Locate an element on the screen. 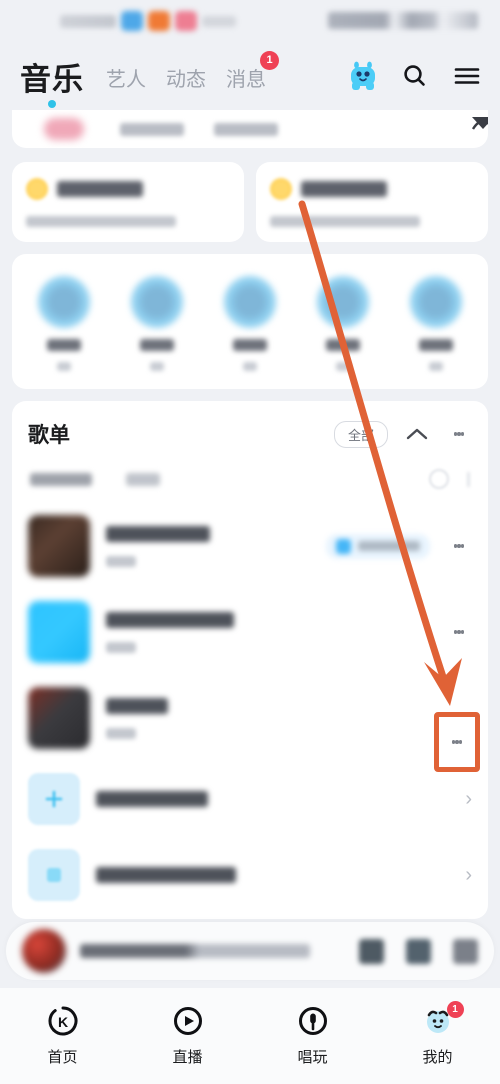 The image size is (500, 1084). bottom-nav-label-sing: 唱玩 is located at coordinates (312, 1057).